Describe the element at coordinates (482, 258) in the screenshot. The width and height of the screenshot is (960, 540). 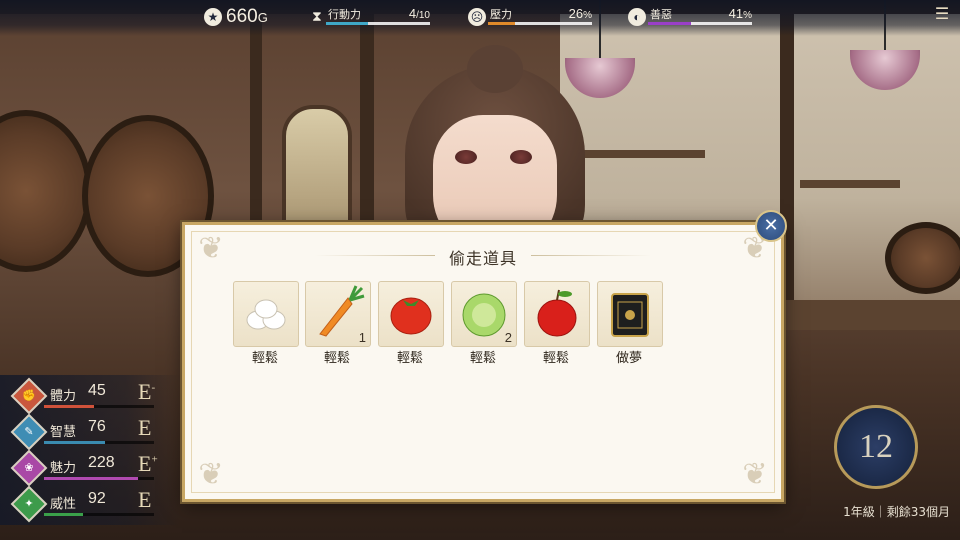
I see `dialog-title: 偷走道具` at that location.